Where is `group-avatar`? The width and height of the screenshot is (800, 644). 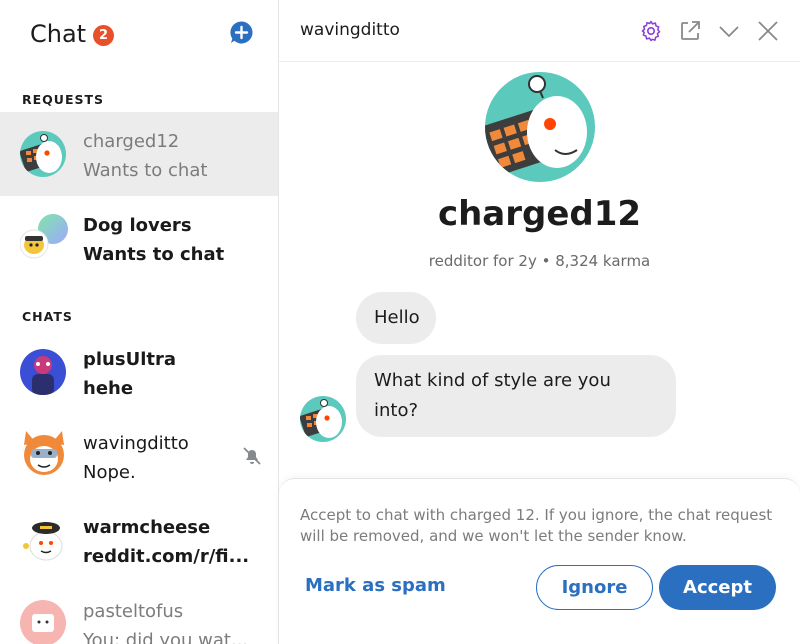
group-avatar is located at coordinates (44, 236).